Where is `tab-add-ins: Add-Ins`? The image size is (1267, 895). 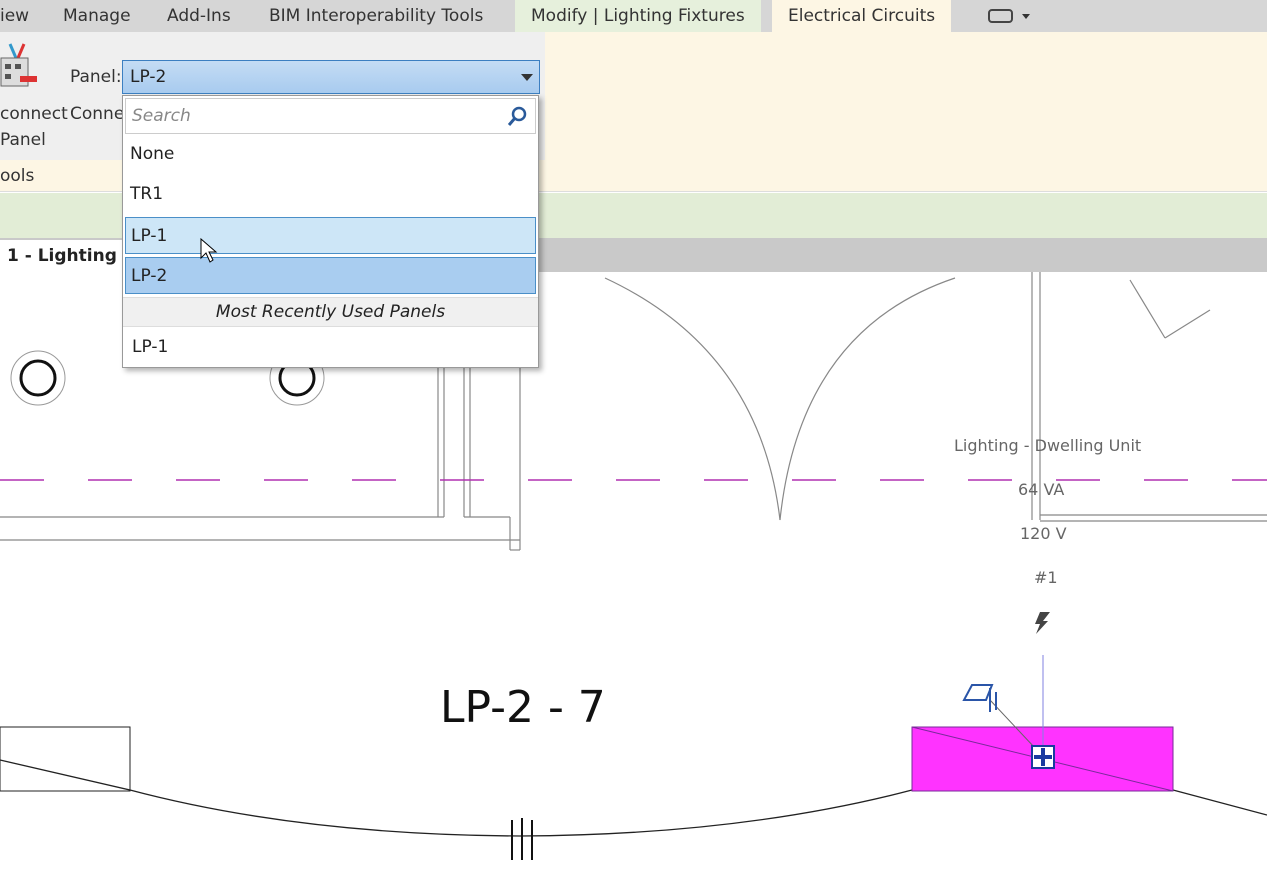
tab-add-ins: Add-Ins is located at coordinates (199, 16).